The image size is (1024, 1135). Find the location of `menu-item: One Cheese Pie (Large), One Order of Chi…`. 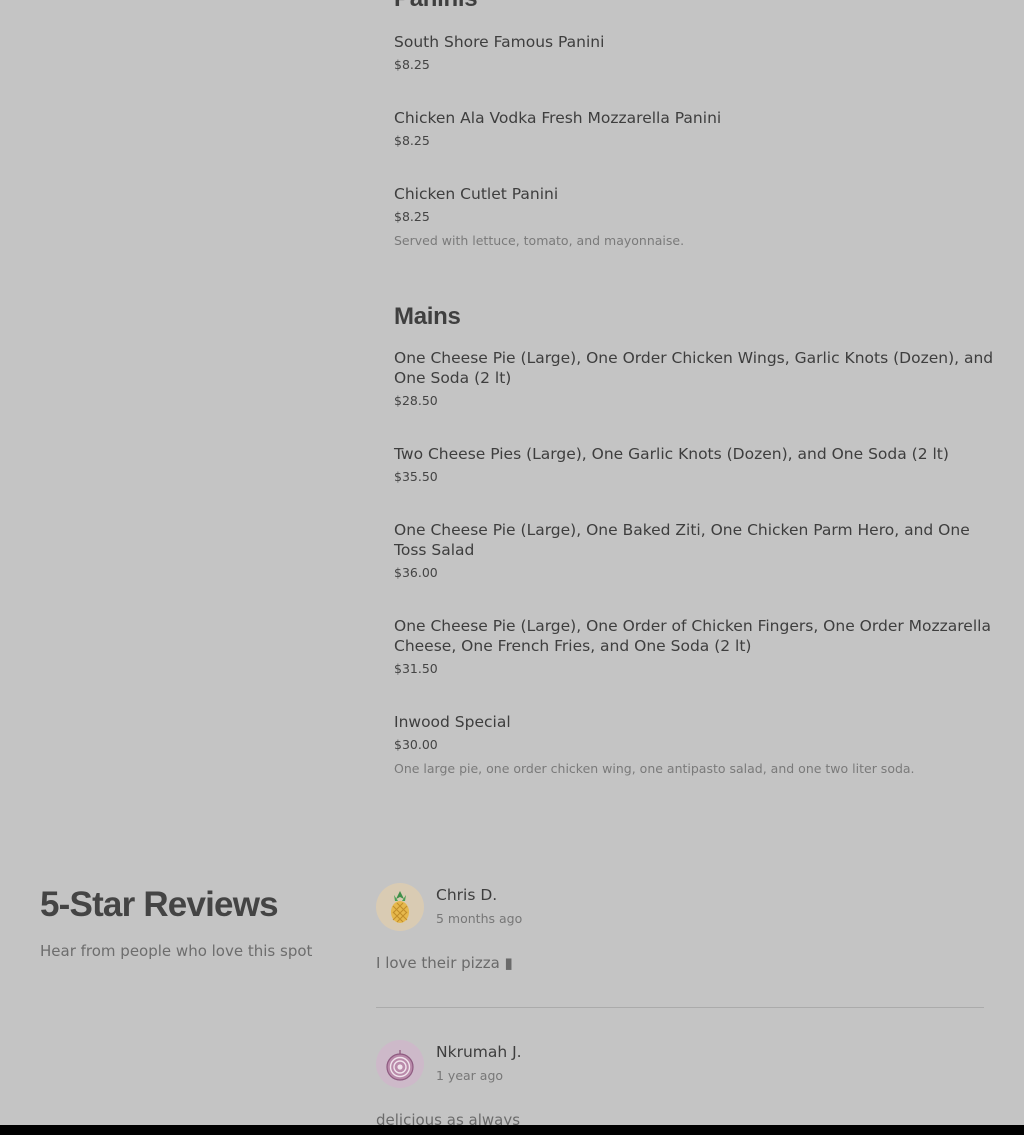

menu-item: One Cheese Pie (Large), One Order of Chi… is located at coordinates (694, 646).